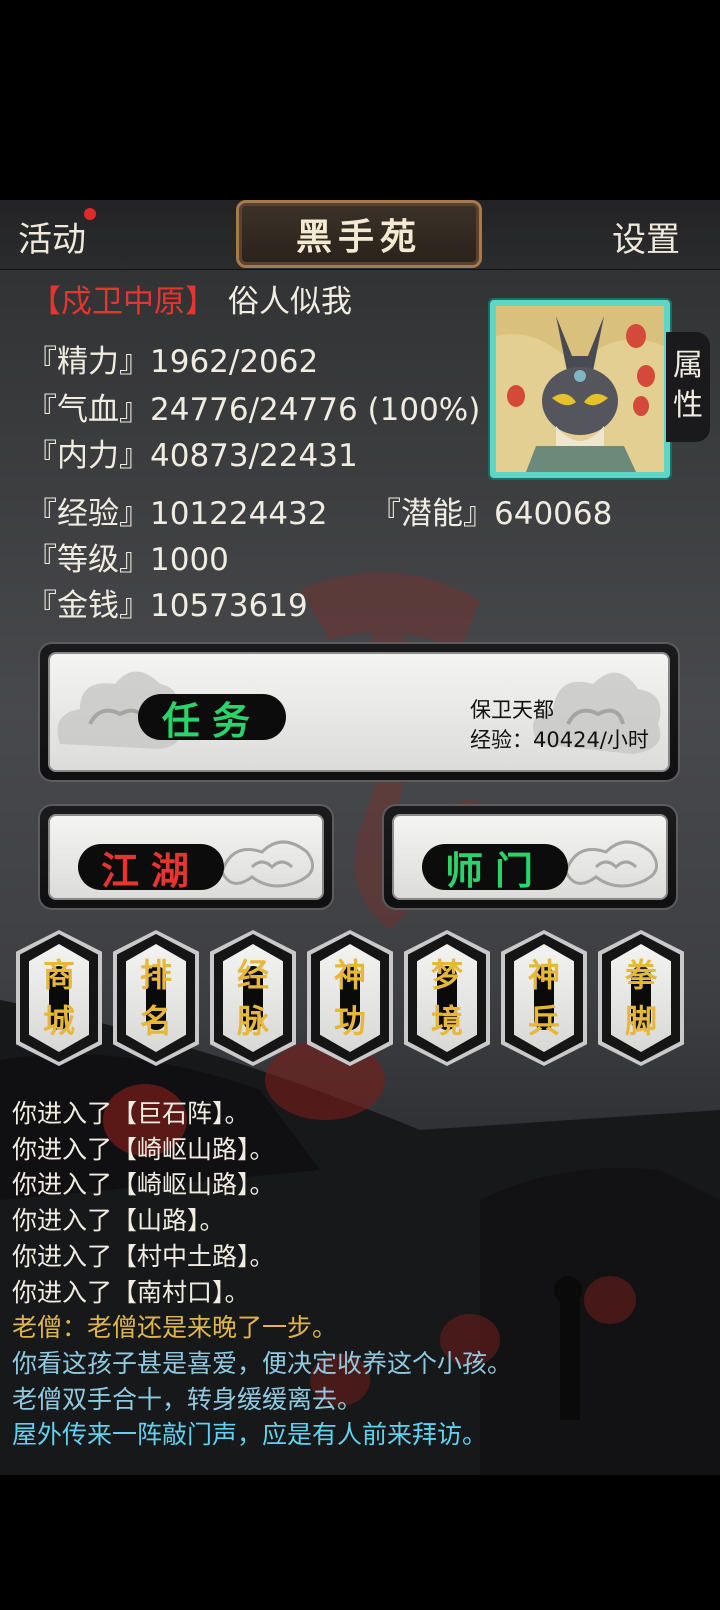  What do you see at coordinates (495, 868) in the screenshot?
I see `sect-label: 师门` at bounding box center [495, 868].